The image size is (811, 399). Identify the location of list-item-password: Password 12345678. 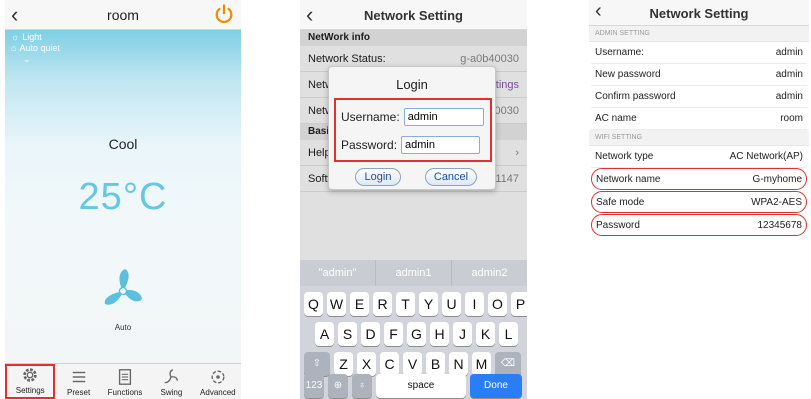
(699, 225).